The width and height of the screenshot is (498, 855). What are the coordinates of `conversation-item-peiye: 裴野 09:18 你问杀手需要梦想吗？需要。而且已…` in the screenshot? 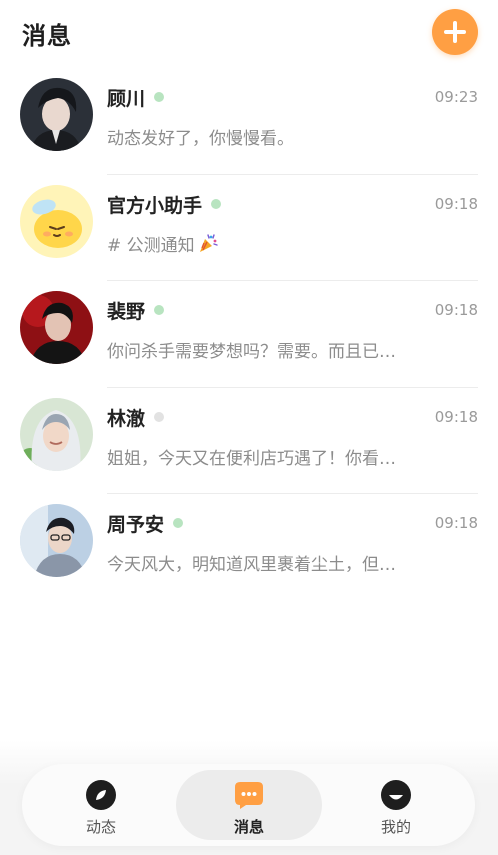 It's located at (249, 334).